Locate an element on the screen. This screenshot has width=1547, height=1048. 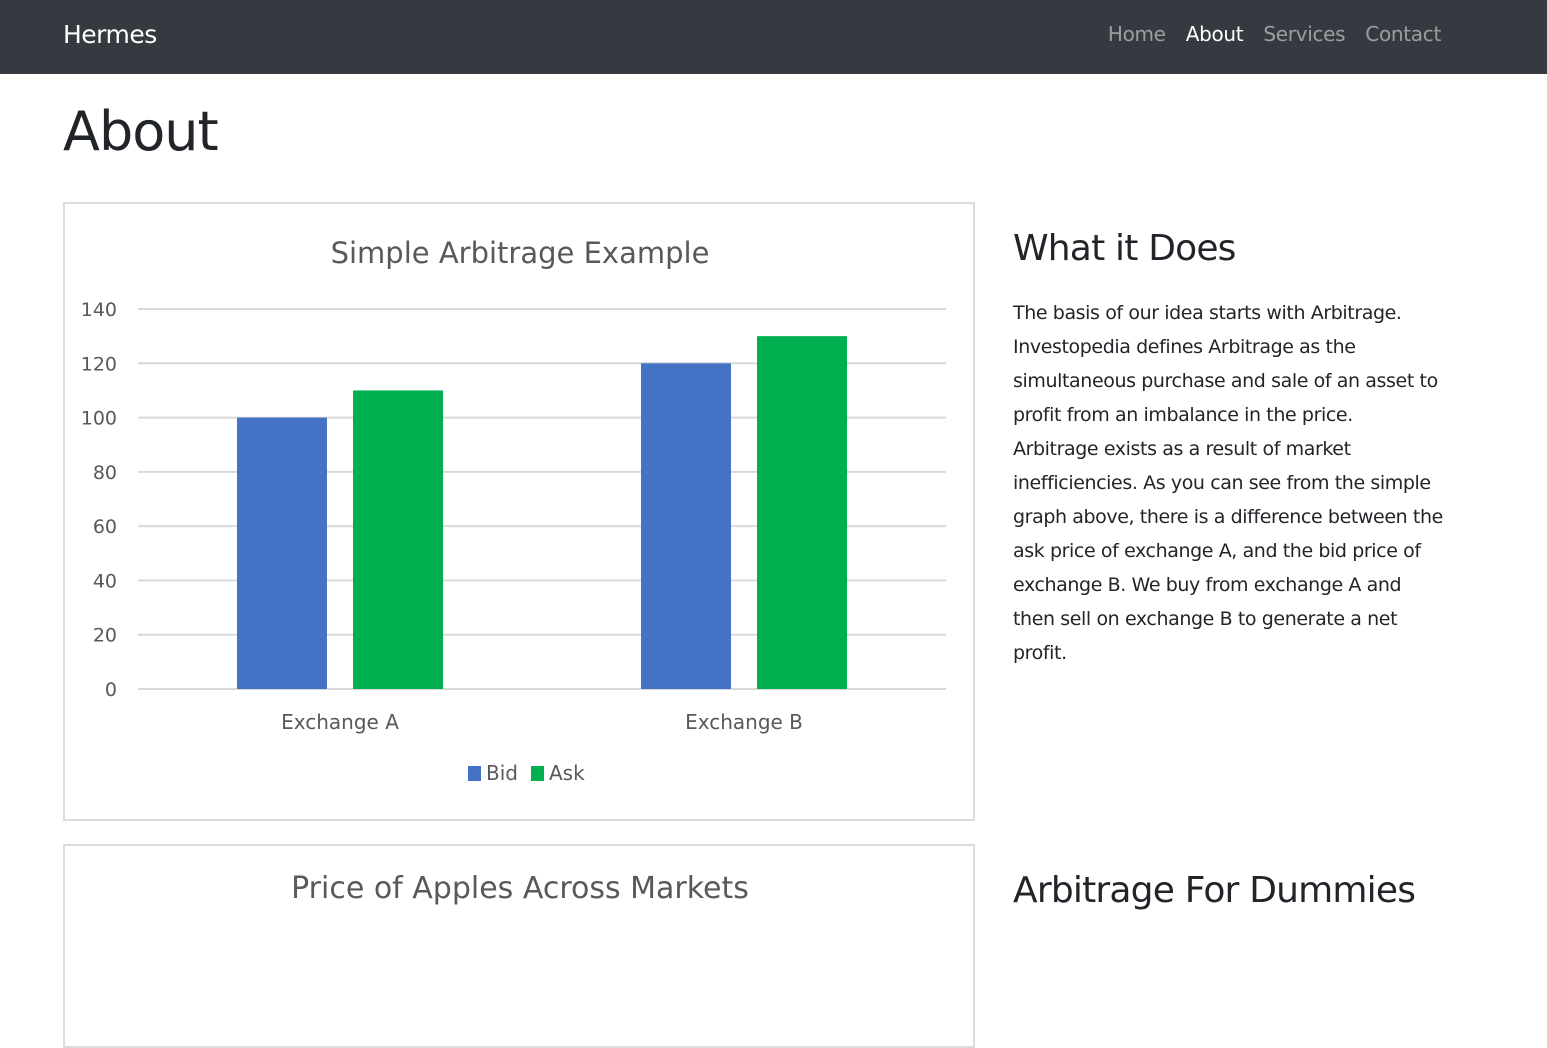
legend-swatch-ask is located at coordinates (537, 773).